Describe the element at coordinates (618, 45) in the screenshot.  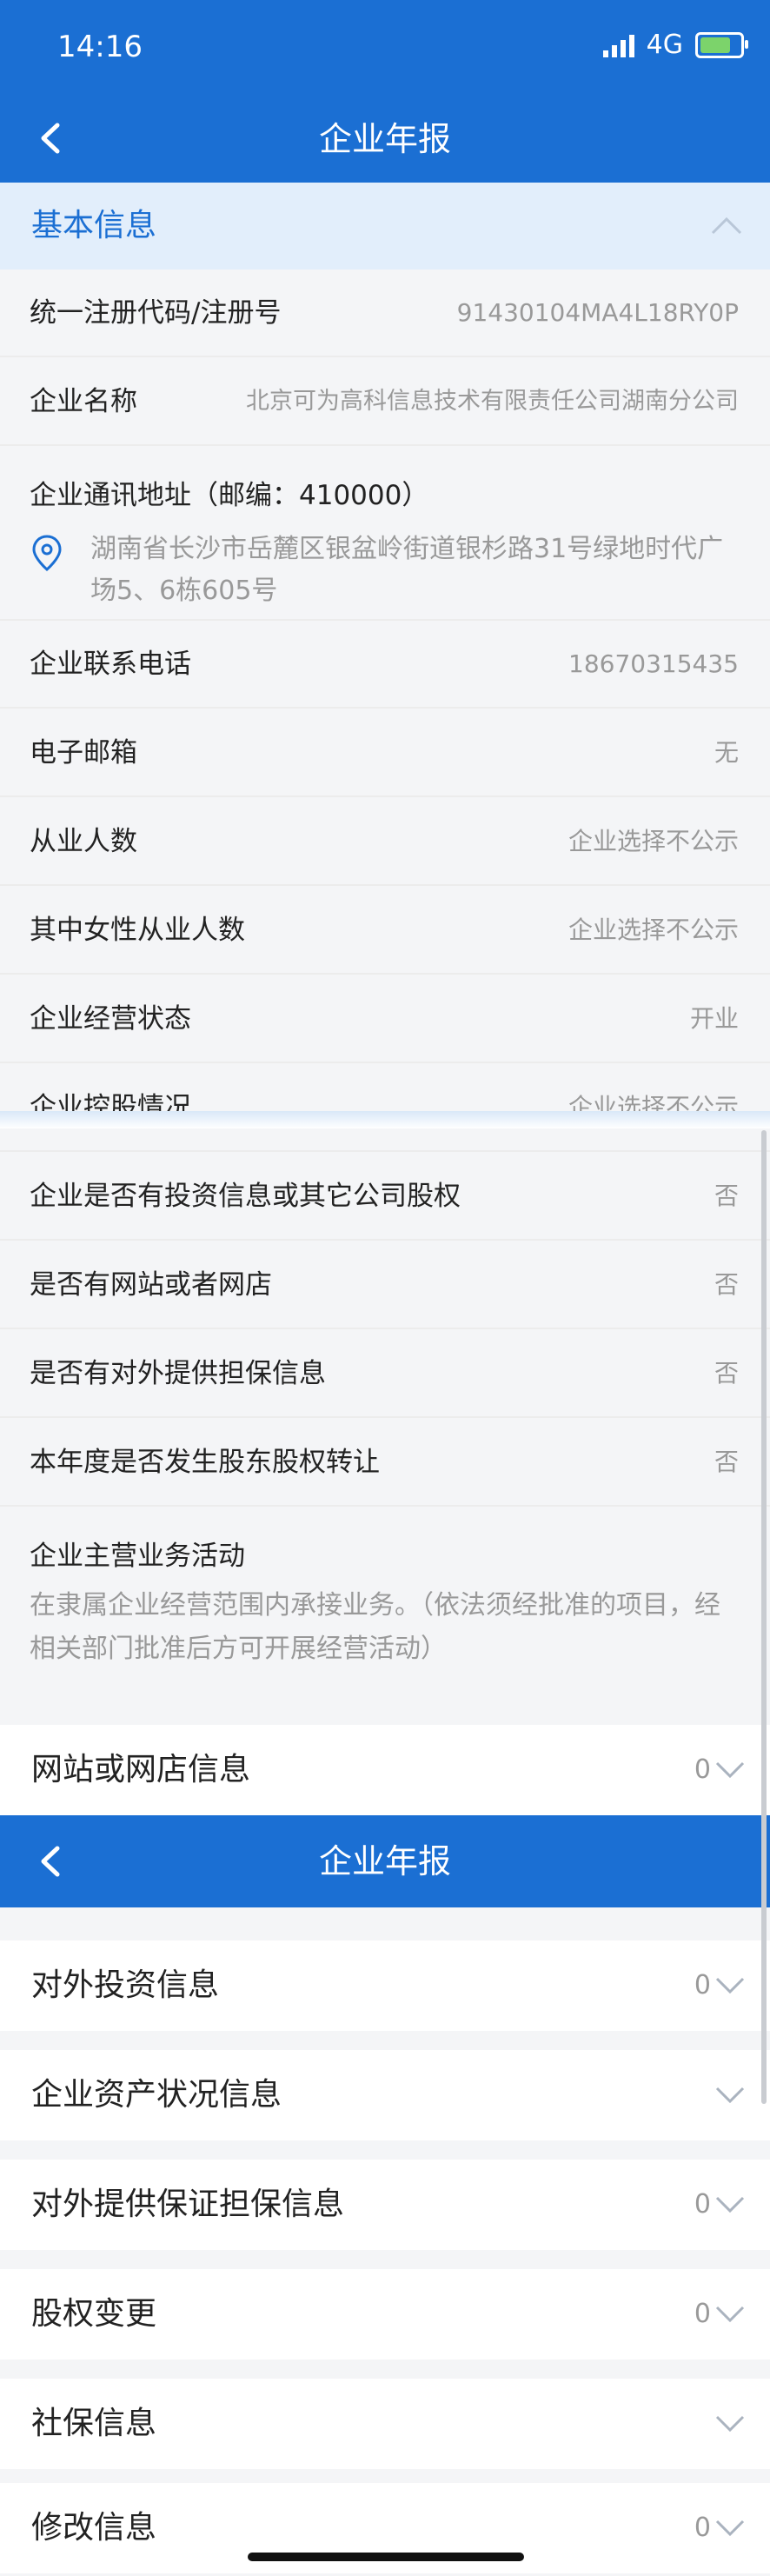
I see `signal-icon` at that location.